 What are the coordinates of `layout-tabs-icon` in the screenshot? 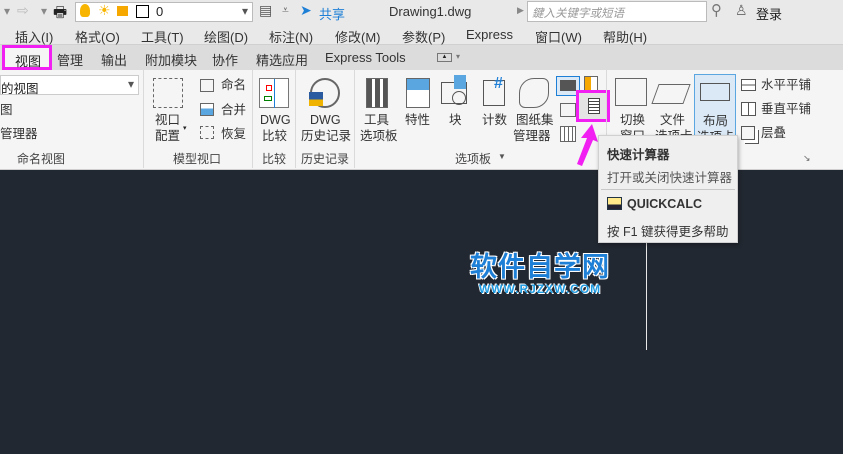 It's located at (715, 92).